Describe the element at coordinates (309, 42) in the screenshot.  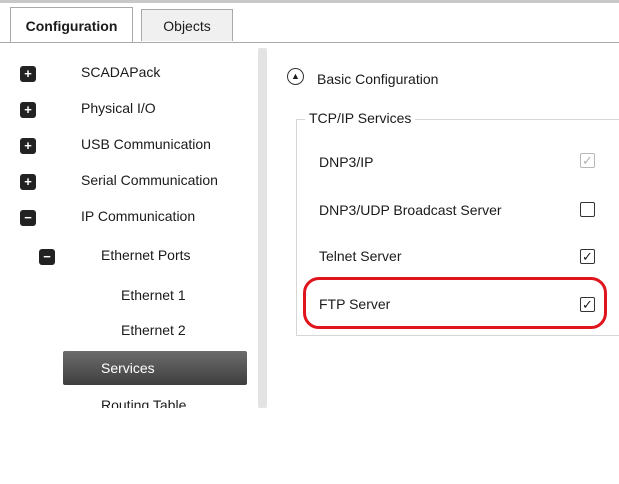
I see `tab-divider` at that location.